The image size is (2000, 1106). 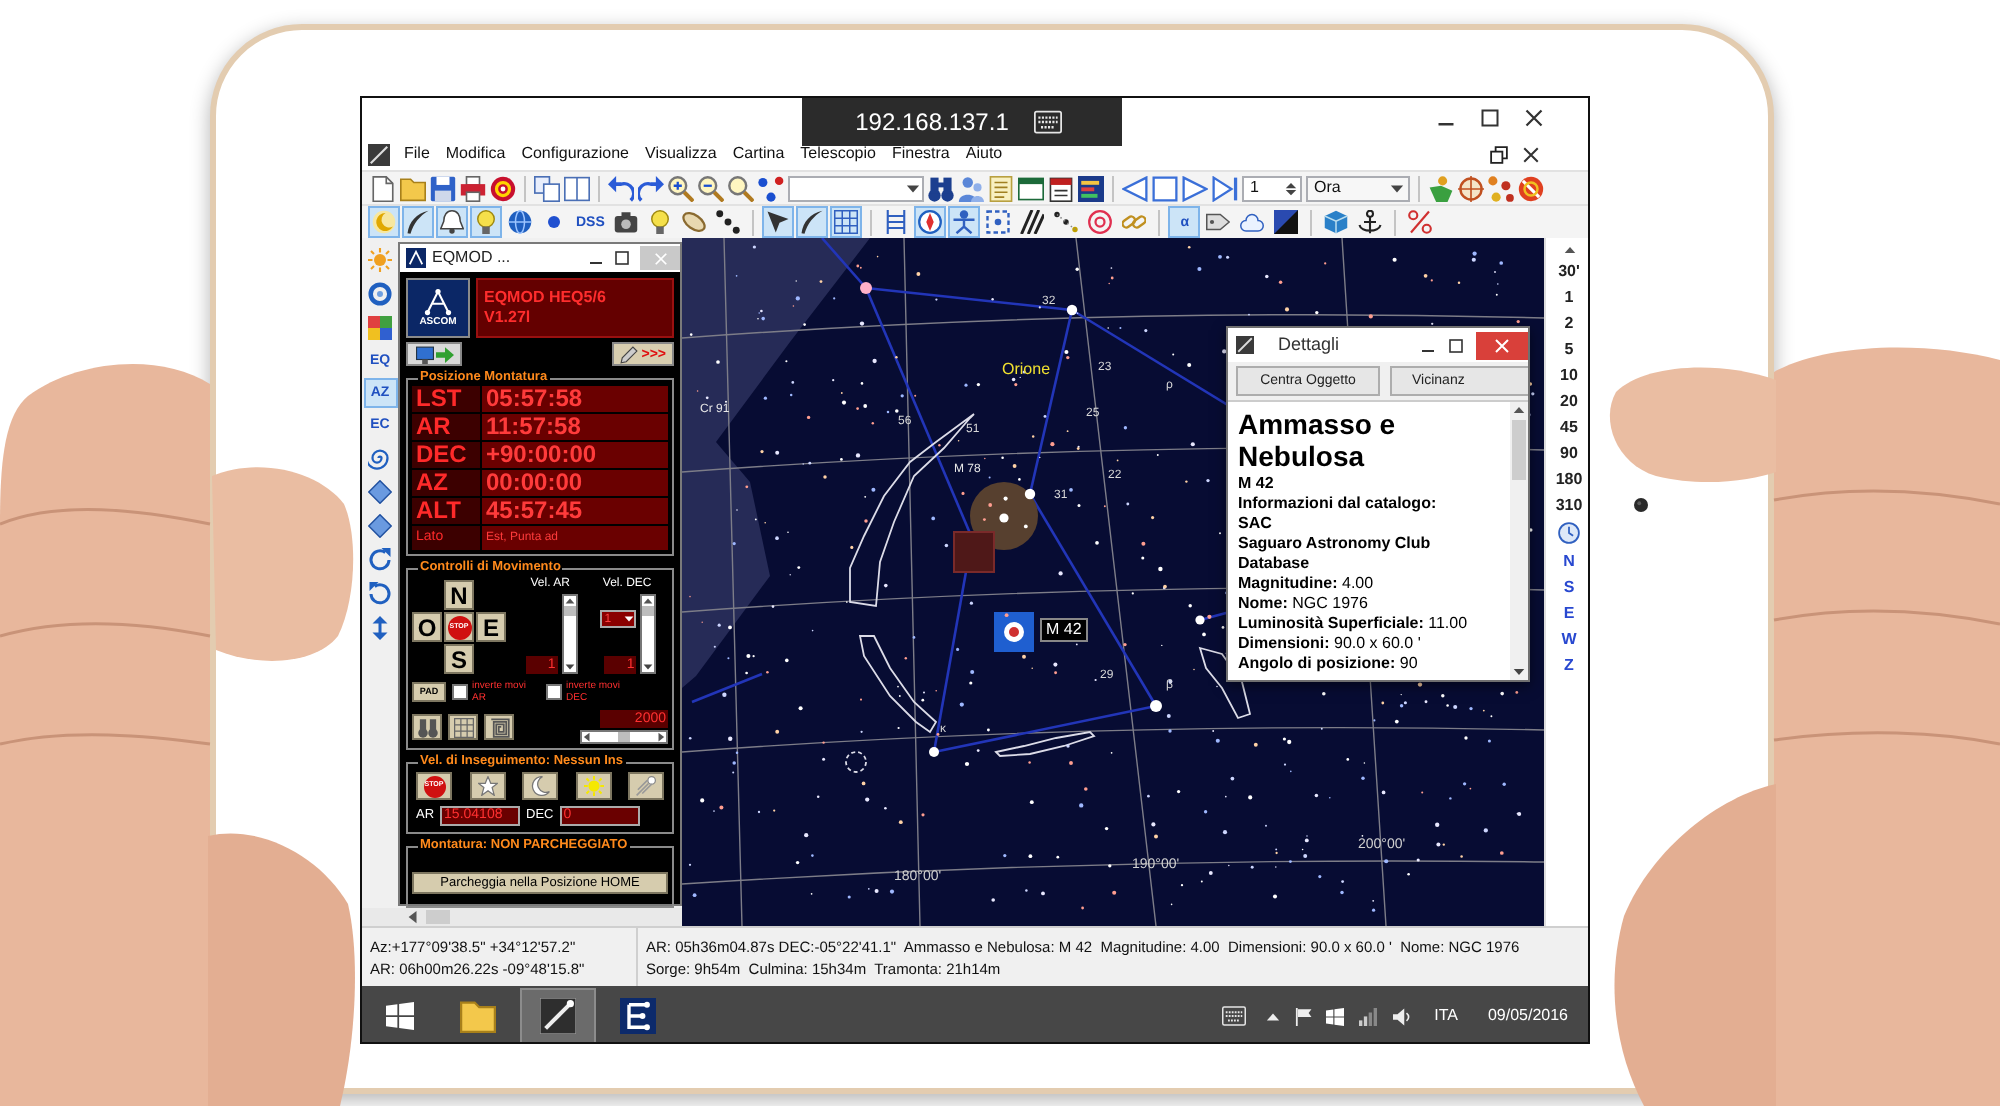 What do you see at coordinates (547, 188) in the screenshot?
I see `copy-icon` at bounding box center [547, 188].